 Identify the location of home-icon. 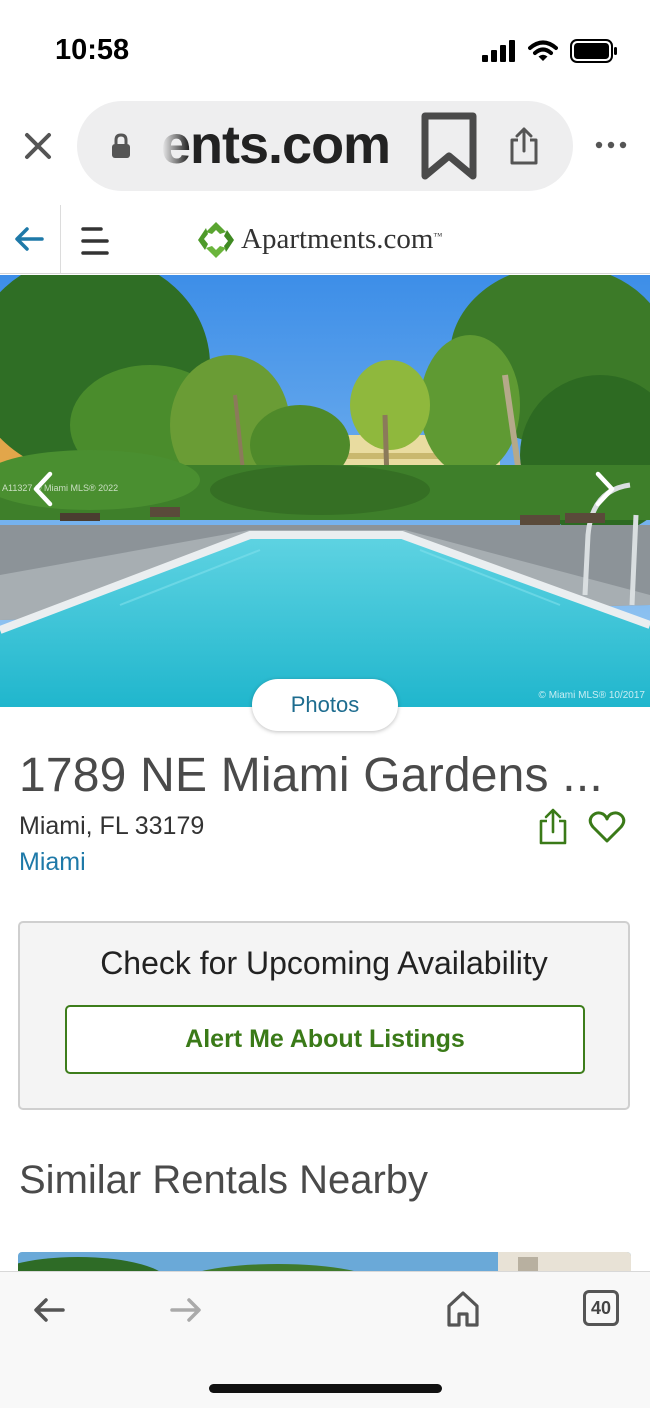
(463, 1309).